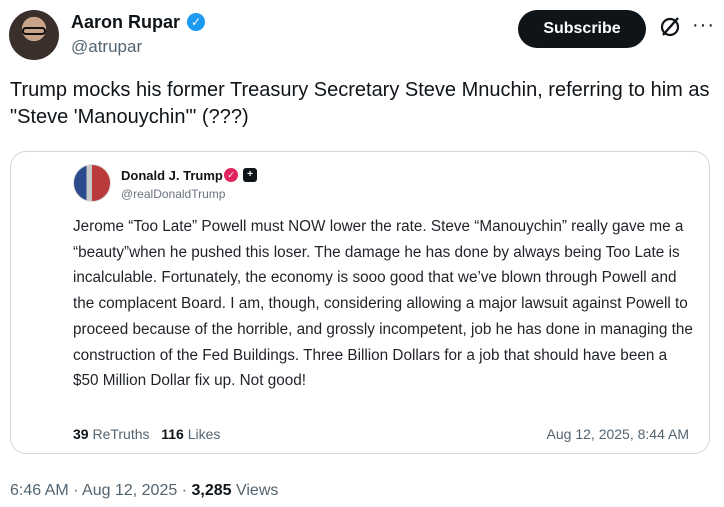 The image size is (724, 507). Describe the element at coordinates (81, 434) in the screenshot. I see `retruths-count: 39` at that location.